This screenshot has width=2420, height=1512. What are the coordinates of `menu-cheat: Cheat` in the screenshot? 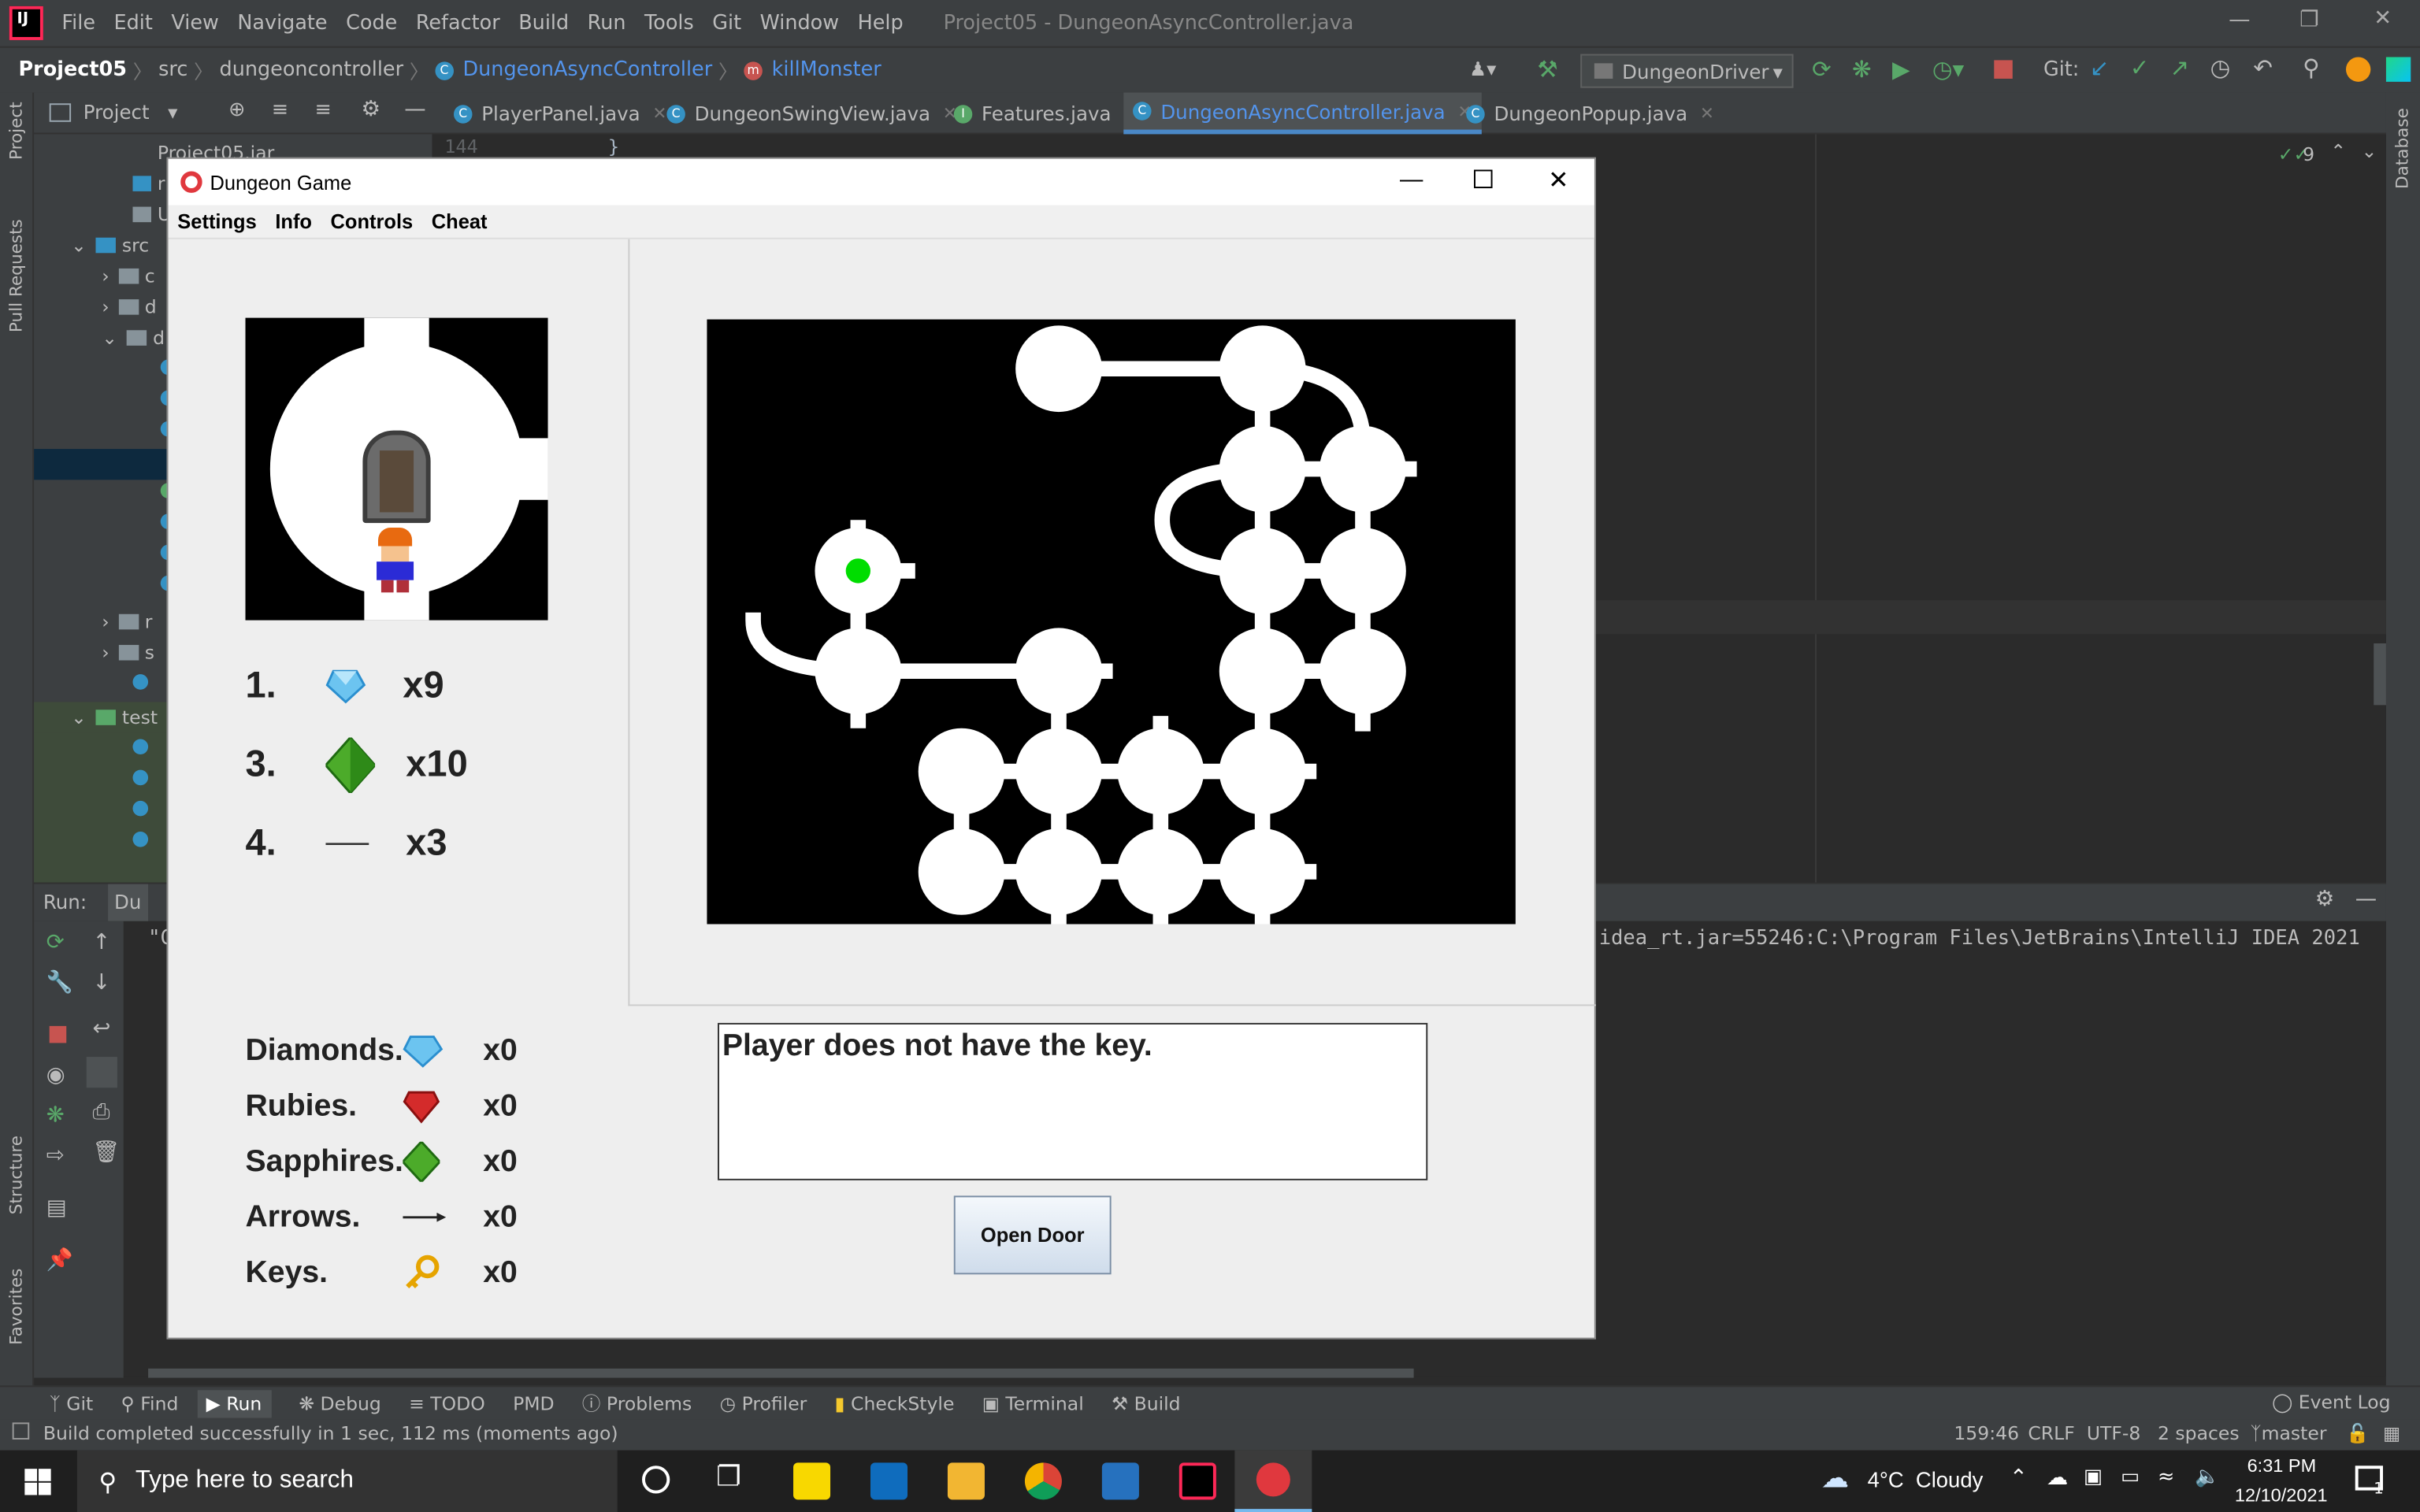 It's located at (460, 220).